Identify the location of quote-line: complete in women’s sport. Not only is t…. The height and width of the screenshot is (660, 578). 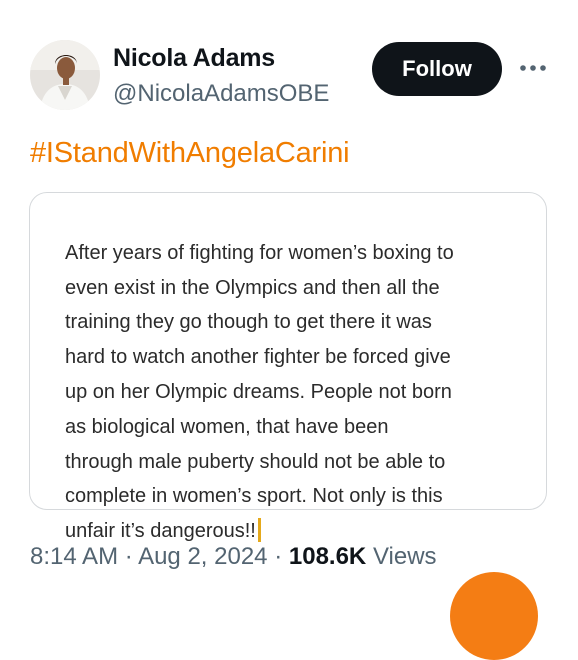
(254, 496).